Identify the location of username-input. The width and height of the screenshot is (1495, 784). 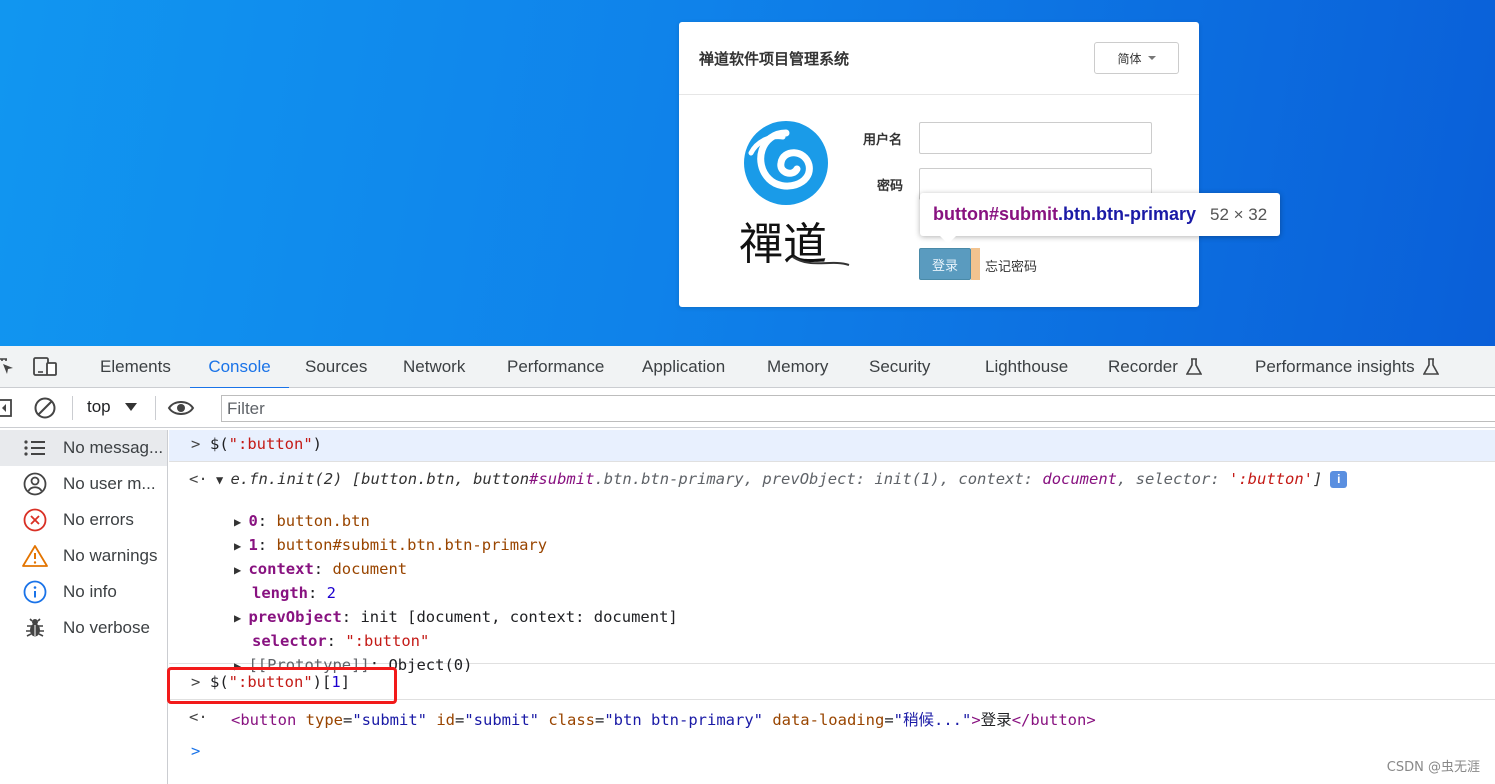
(1035, 138).